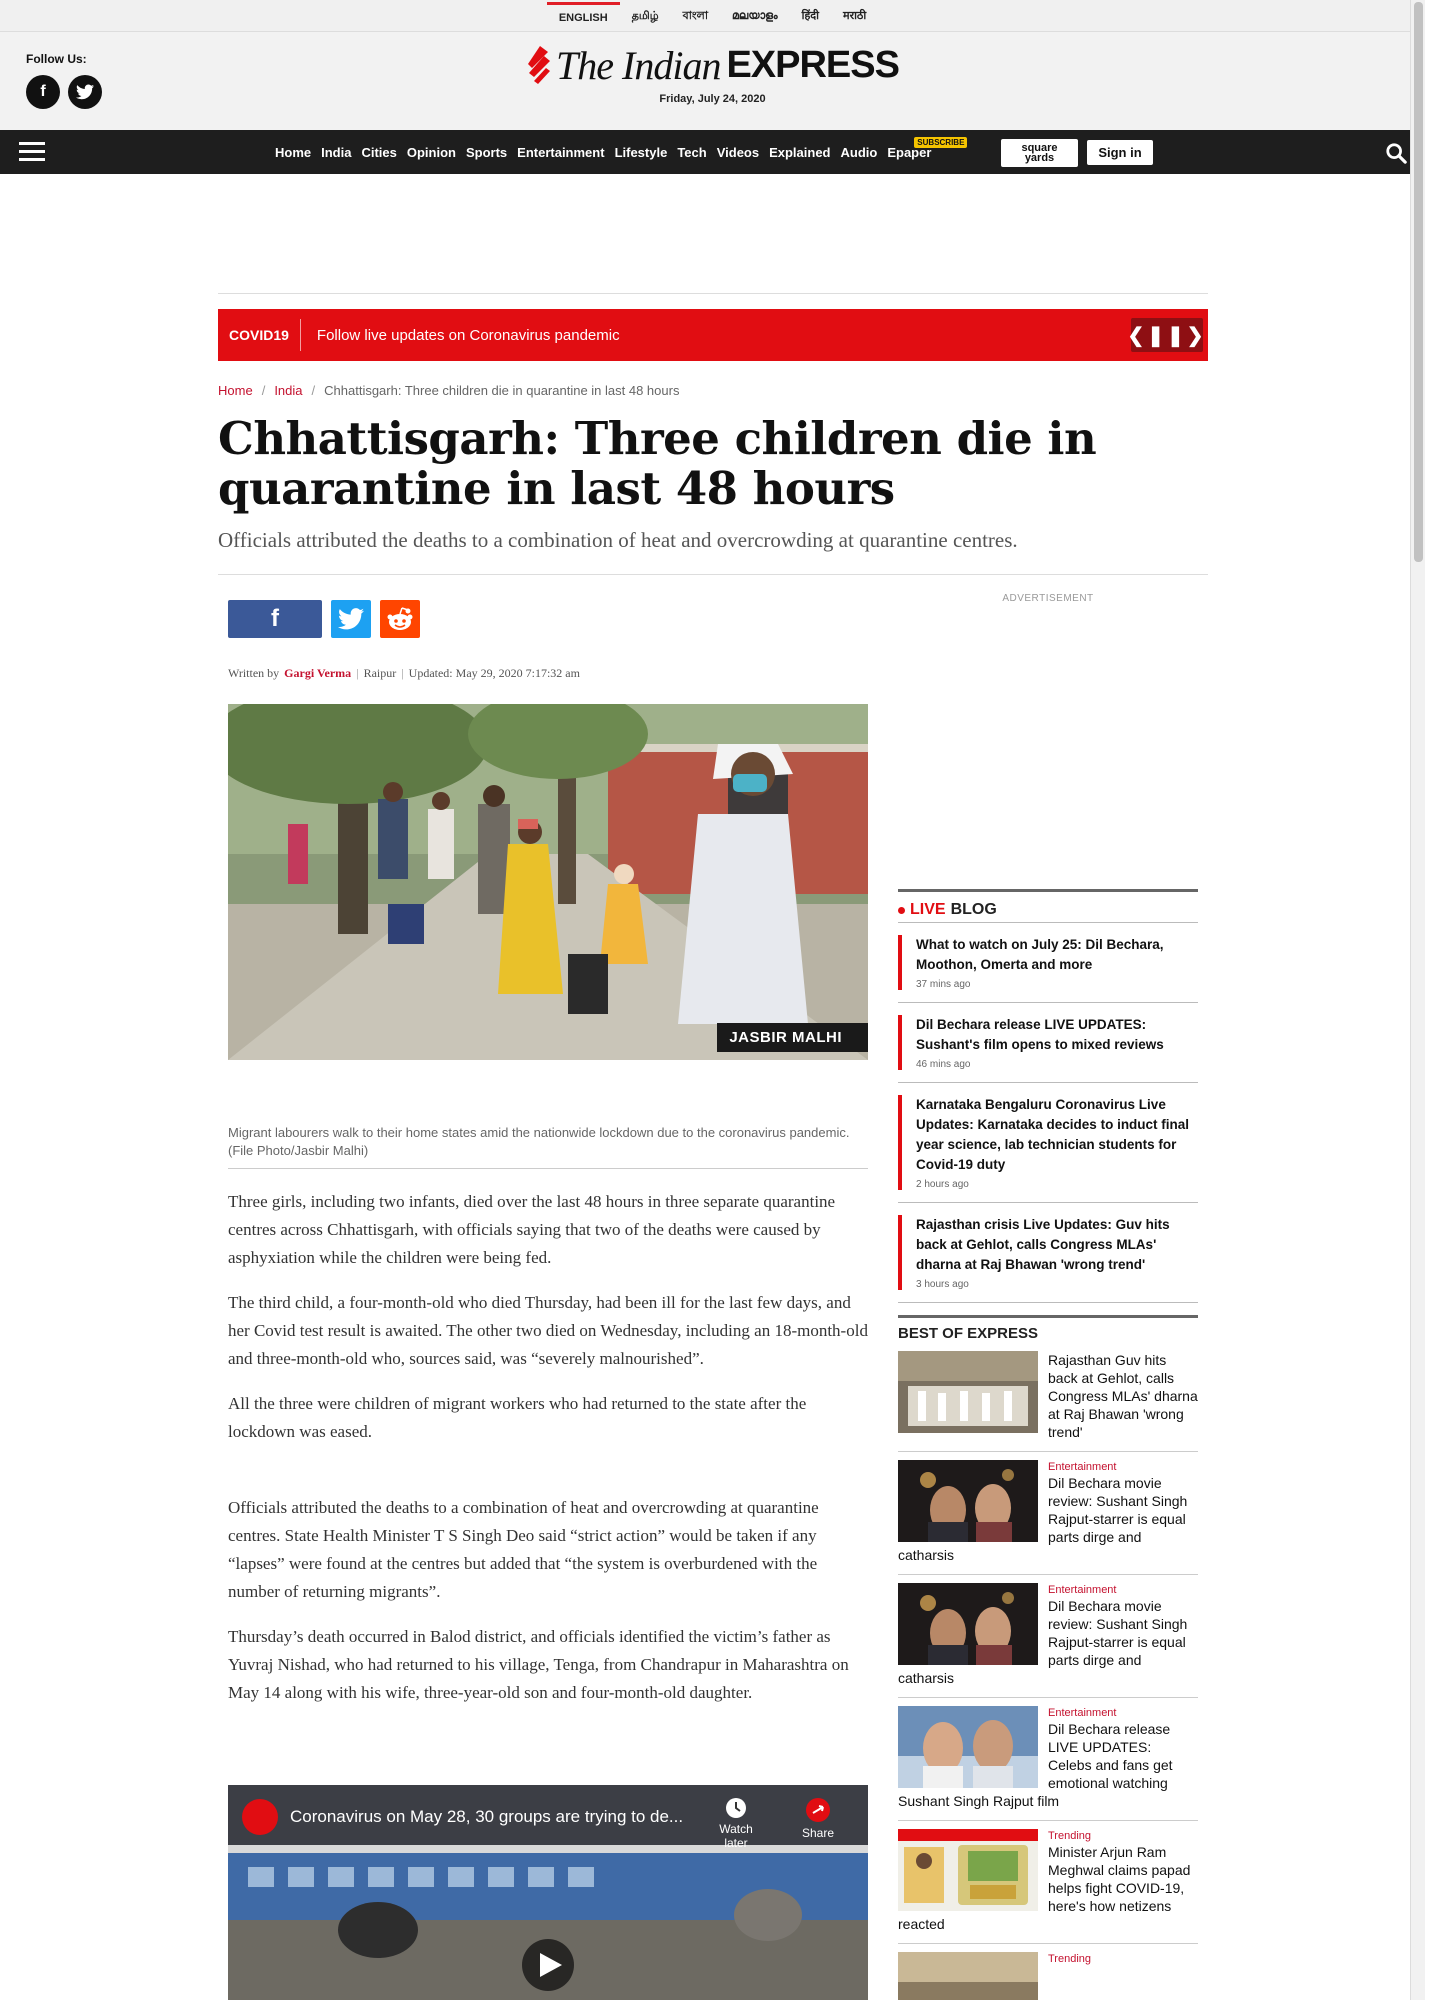  I want to click on subscribe-badge: SUBSCRIBE, so click(941, 142).